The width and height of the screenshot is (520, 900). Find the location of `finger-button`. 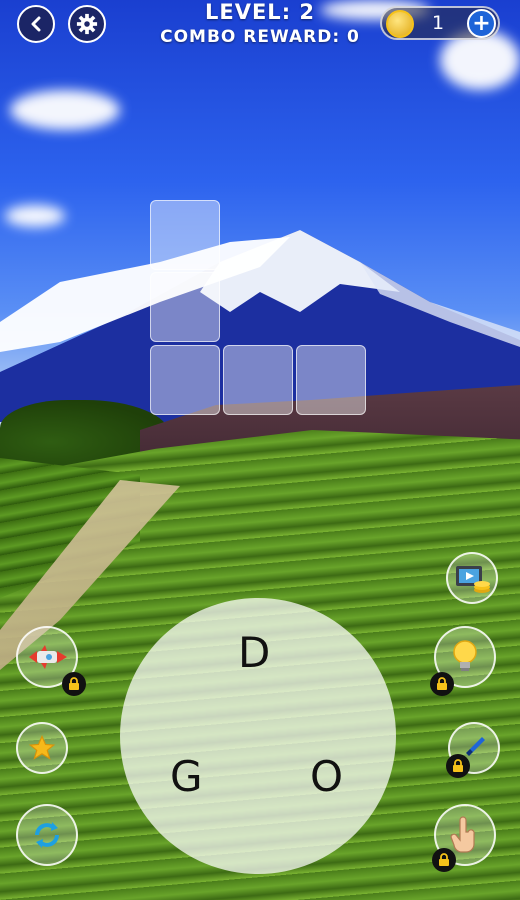

finger-button is located at coordinates (464, 838).